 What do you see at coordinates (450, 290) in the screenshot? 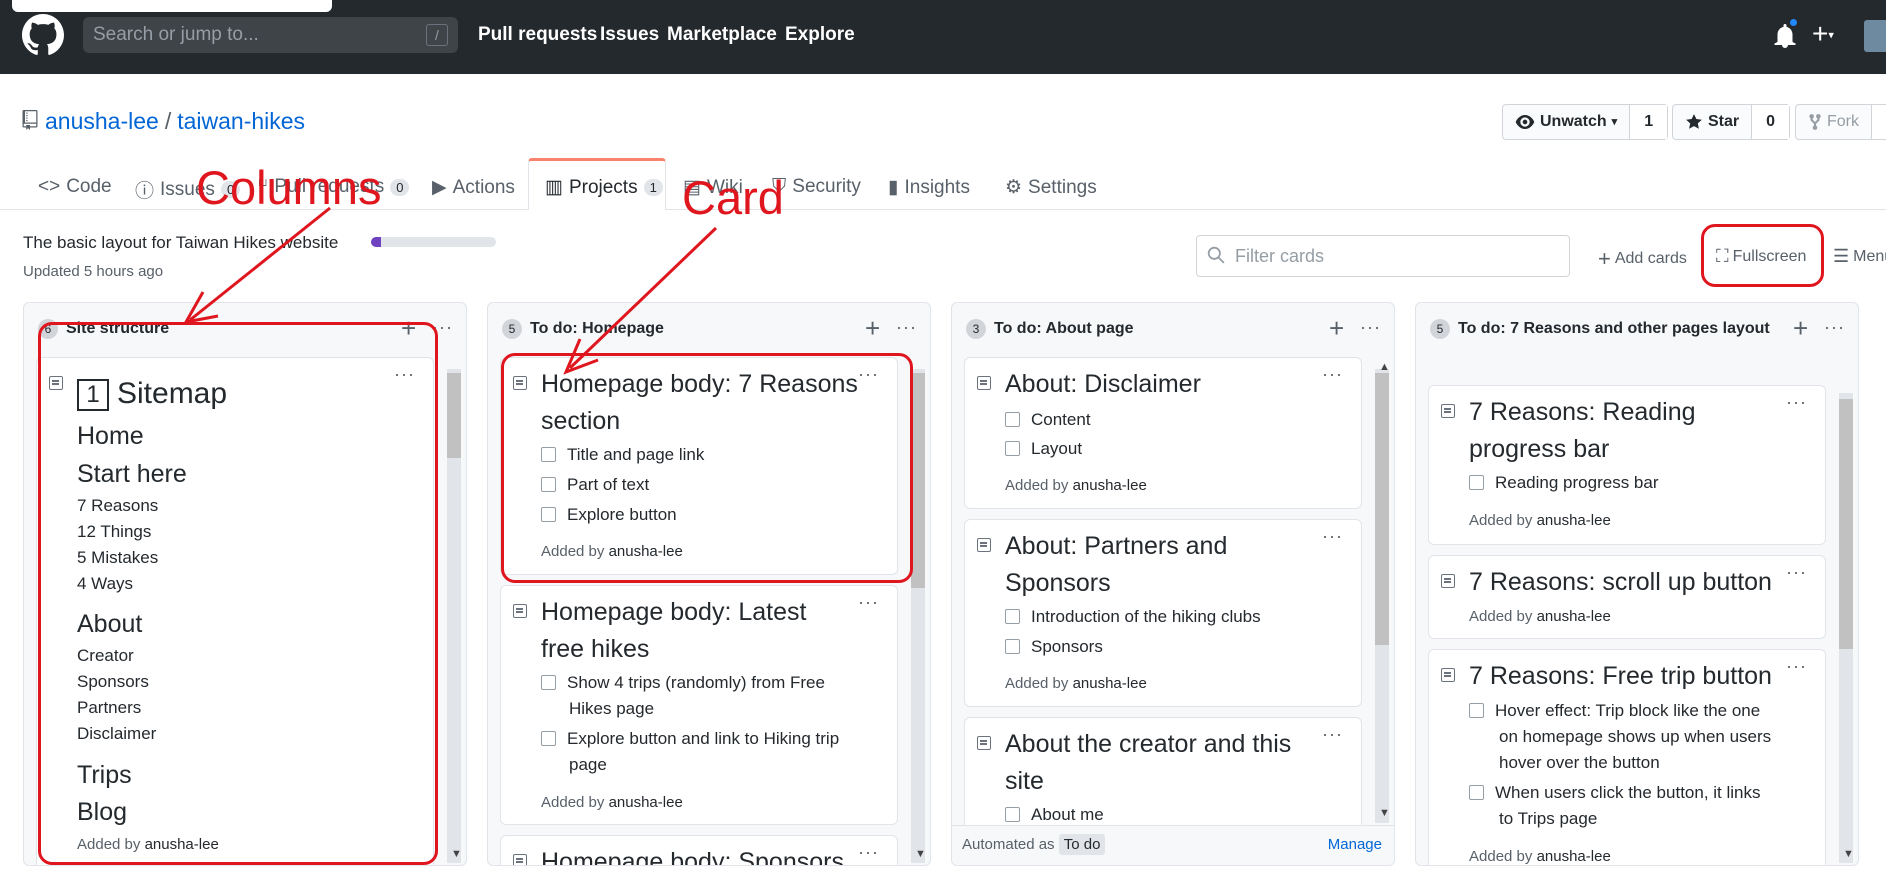
I see `annotation-arrows` at bounding box center [450, 290].